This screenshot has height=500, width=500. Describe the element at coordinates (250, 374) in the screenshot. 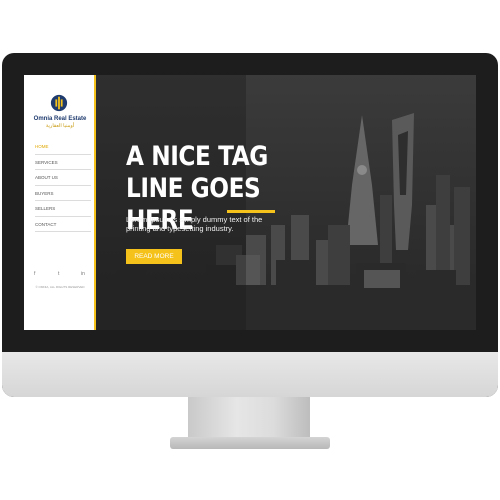

I see `monitor-chin` at that location.